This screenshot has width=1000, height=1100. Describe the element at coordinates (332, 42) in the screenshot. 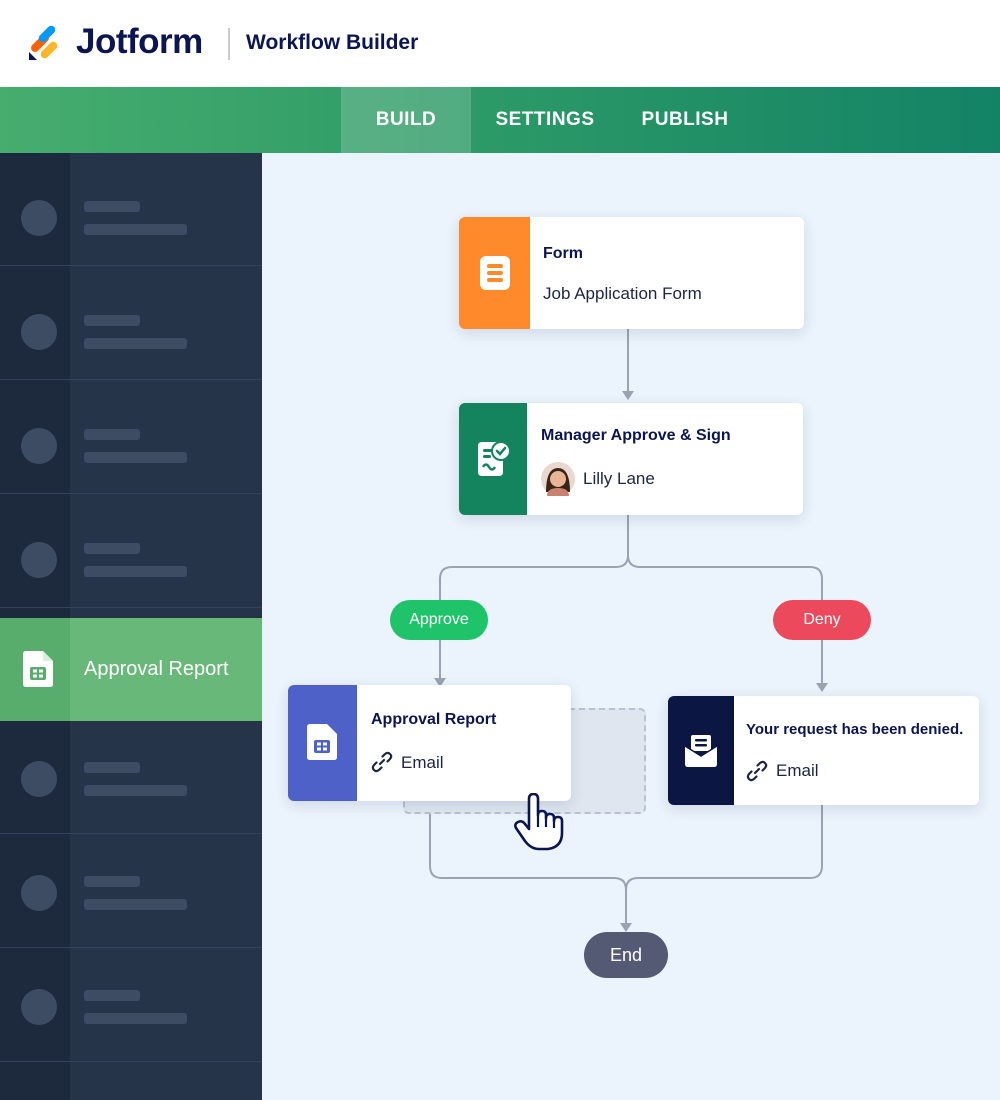

I see `app-title: Workflow Builder` at that location.